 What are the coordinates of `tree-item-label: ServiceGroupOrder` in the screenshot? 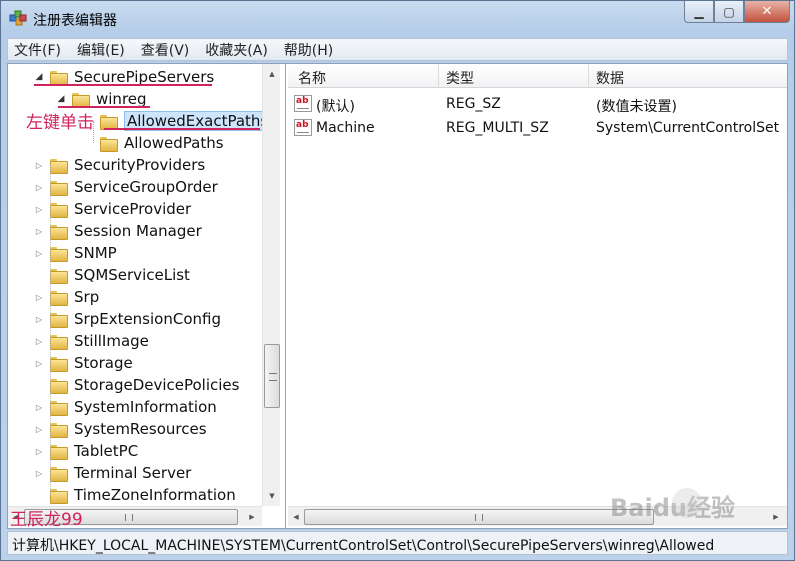 It's located at (146, 187).